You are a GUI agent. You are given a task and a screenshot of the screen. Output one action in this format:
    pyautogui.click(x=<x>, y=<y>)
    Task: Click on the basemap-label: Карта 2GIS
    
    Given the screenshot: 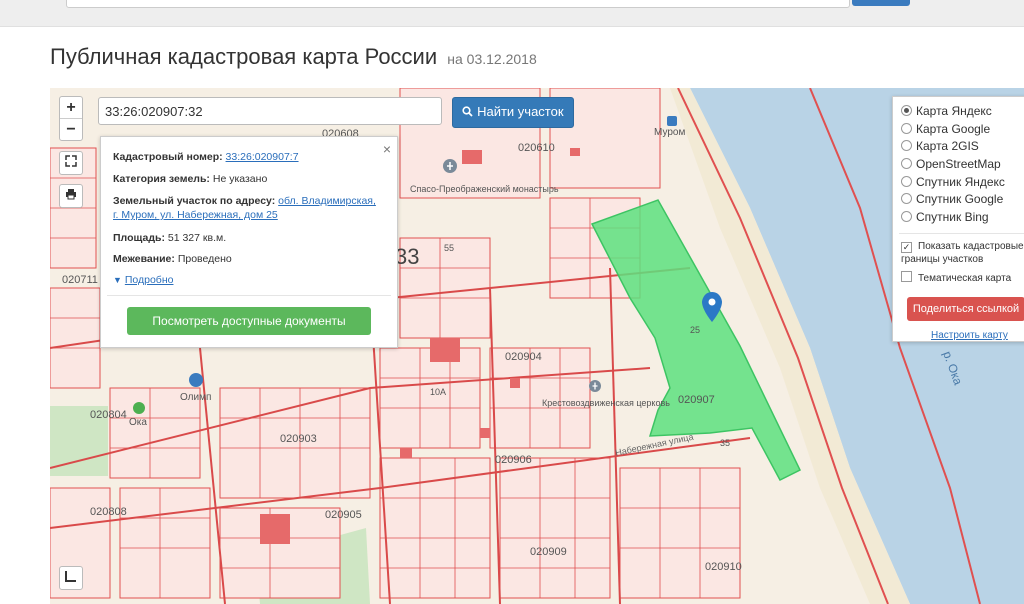 What is the action you would take?
    pyautogui.click(x=947, y=146)
    